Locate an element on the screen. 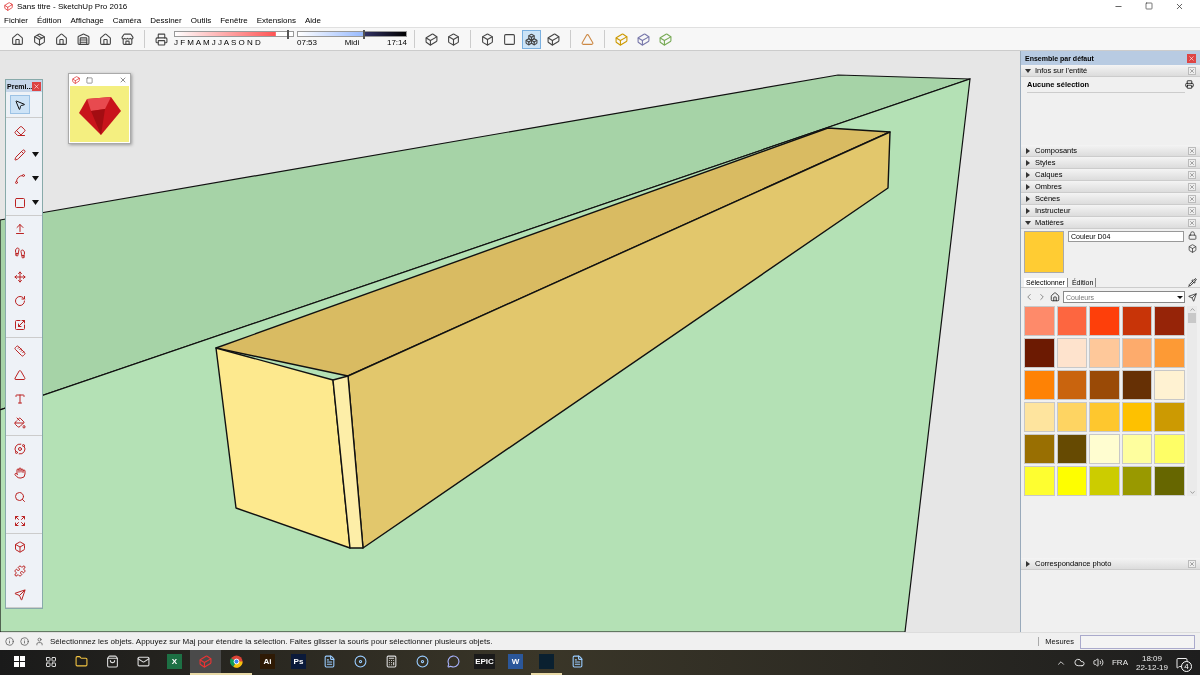  app-icon: Ai is located at coordinates (267, 661).